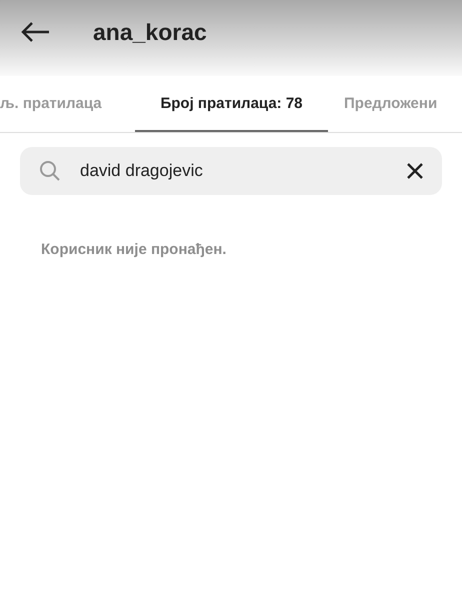 The height and width of the screenshot is (604, 462). Describe the element at coordinates (35, 32) in the screenshot. I see `back-arrow-icon` at that location.